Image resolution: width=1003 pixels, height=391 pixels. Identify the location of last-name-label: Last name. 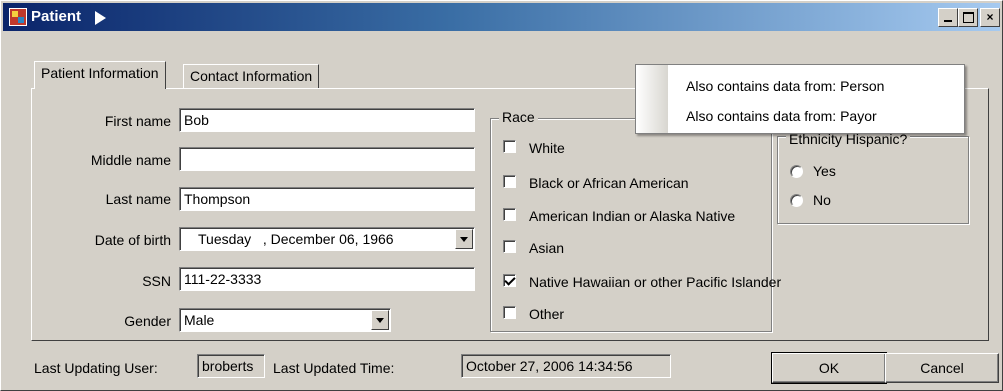
(138, 199).